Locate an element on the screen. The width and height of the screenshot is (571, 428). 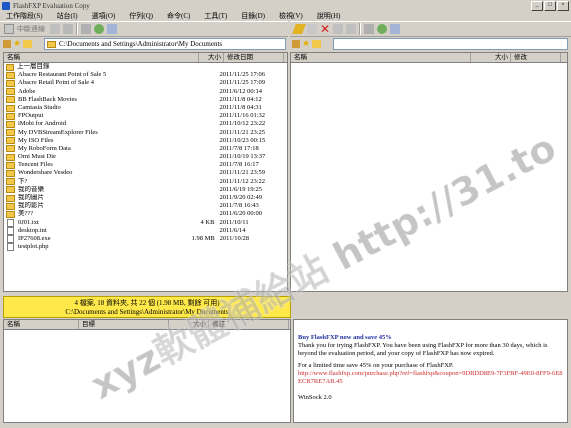
file-name: Tencent Files is located at coordinates (35, 165).